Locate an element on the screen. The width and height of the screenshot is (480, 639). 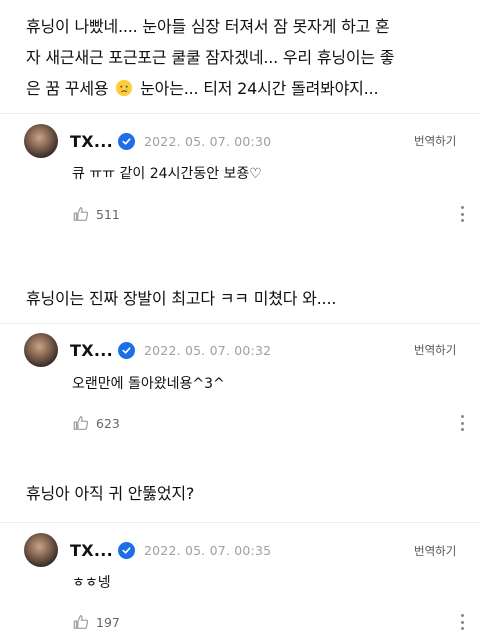
like-count: 511 is located at coordinates (108, 214).